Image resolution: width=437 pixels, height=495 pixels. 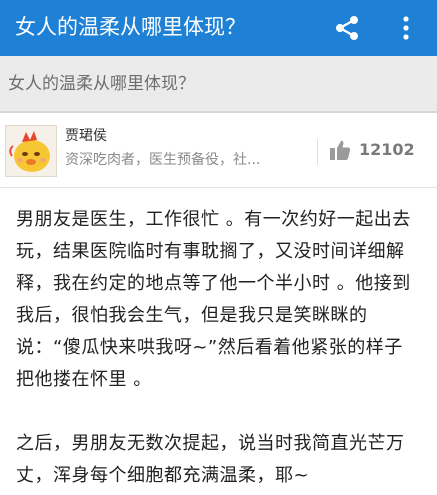 What do you see at coordinates (86, 136) in the screenshot?
I see `author-name: 贾珺侯` at bounding box center [86, 136].